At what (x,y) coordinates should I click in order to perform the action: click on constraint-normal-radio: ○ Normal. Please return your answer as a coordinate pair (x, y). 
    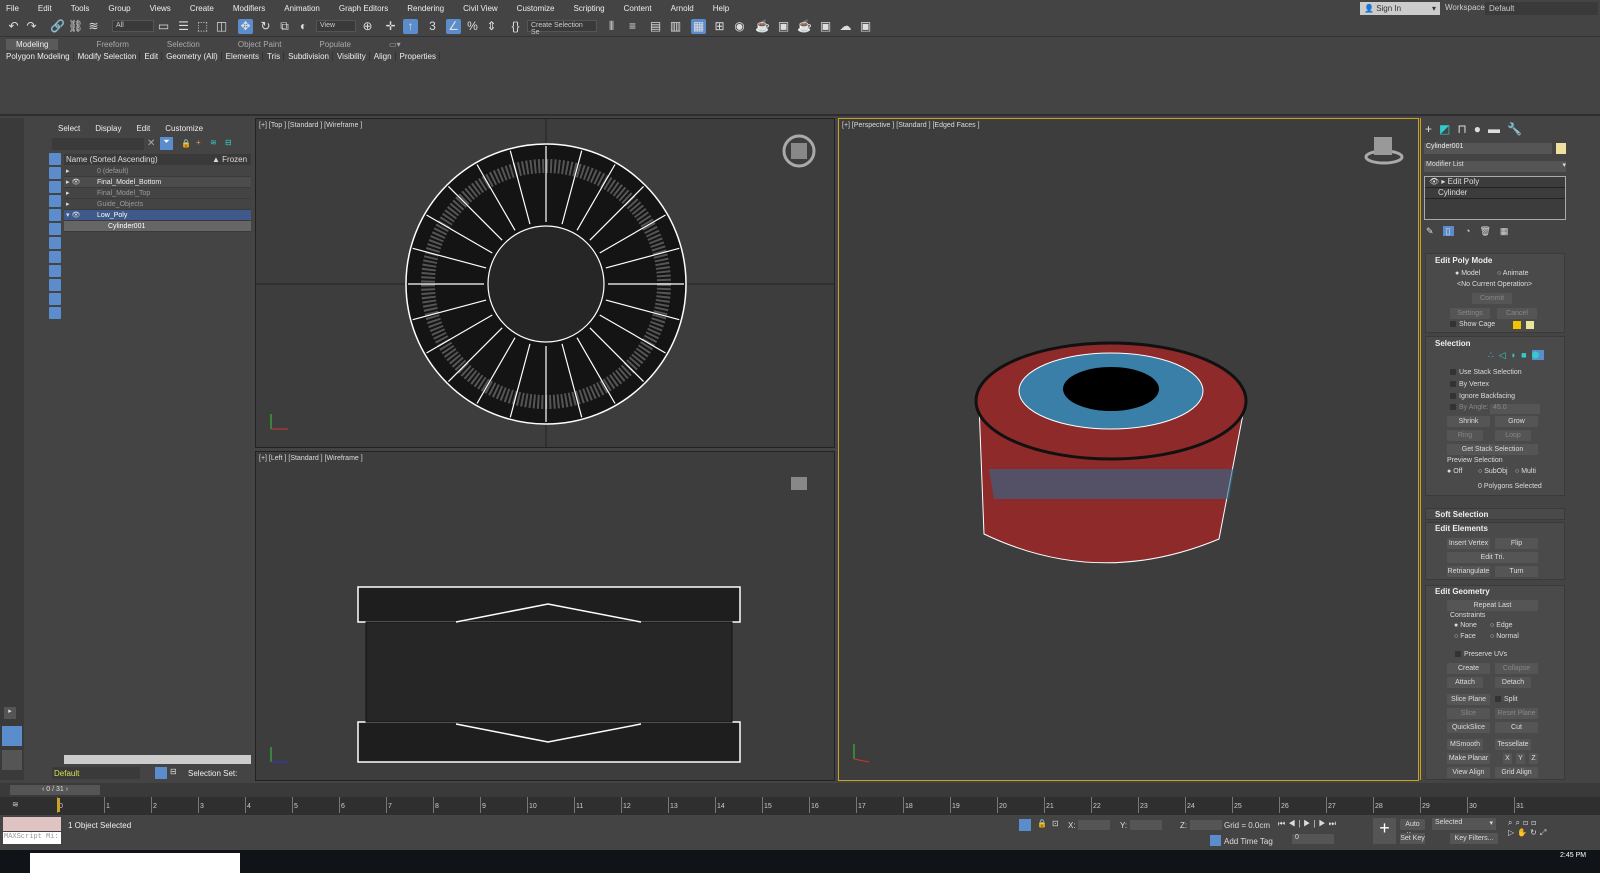
    Looking at the image, I should click on (1504, 636).